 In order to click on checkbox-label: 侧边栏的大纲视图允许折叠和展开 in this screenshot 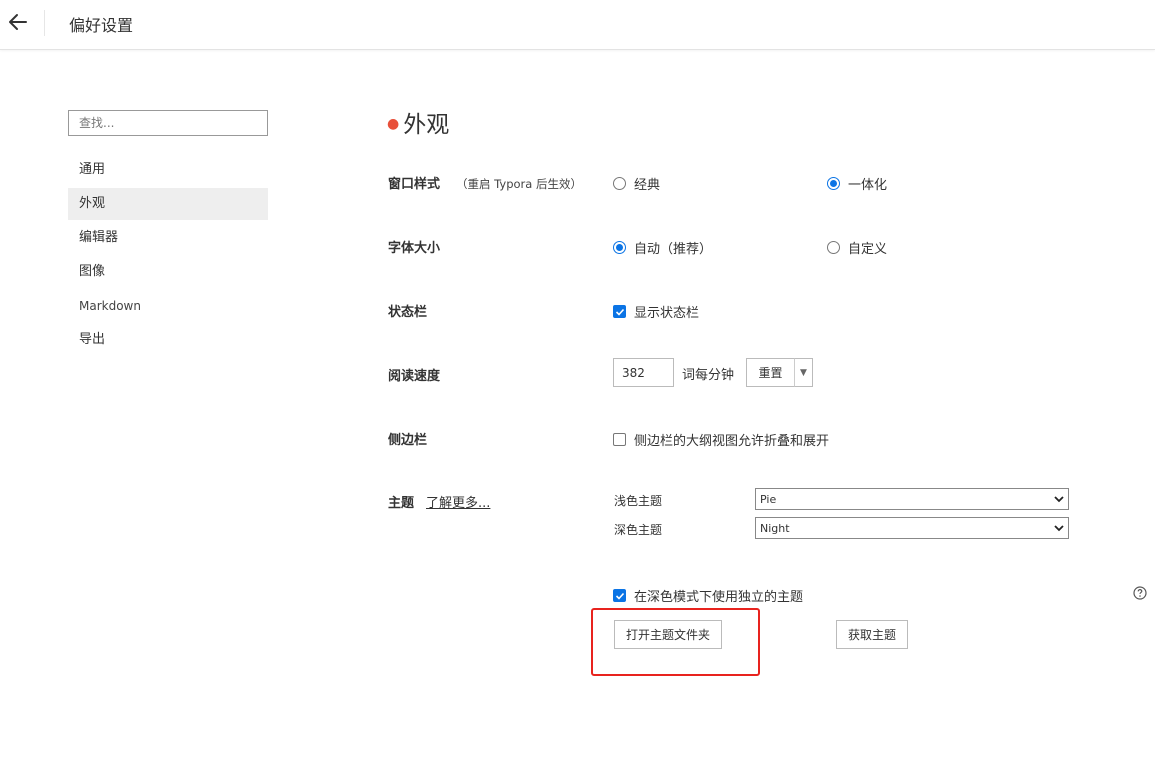, I will do `click(732, 441)`.